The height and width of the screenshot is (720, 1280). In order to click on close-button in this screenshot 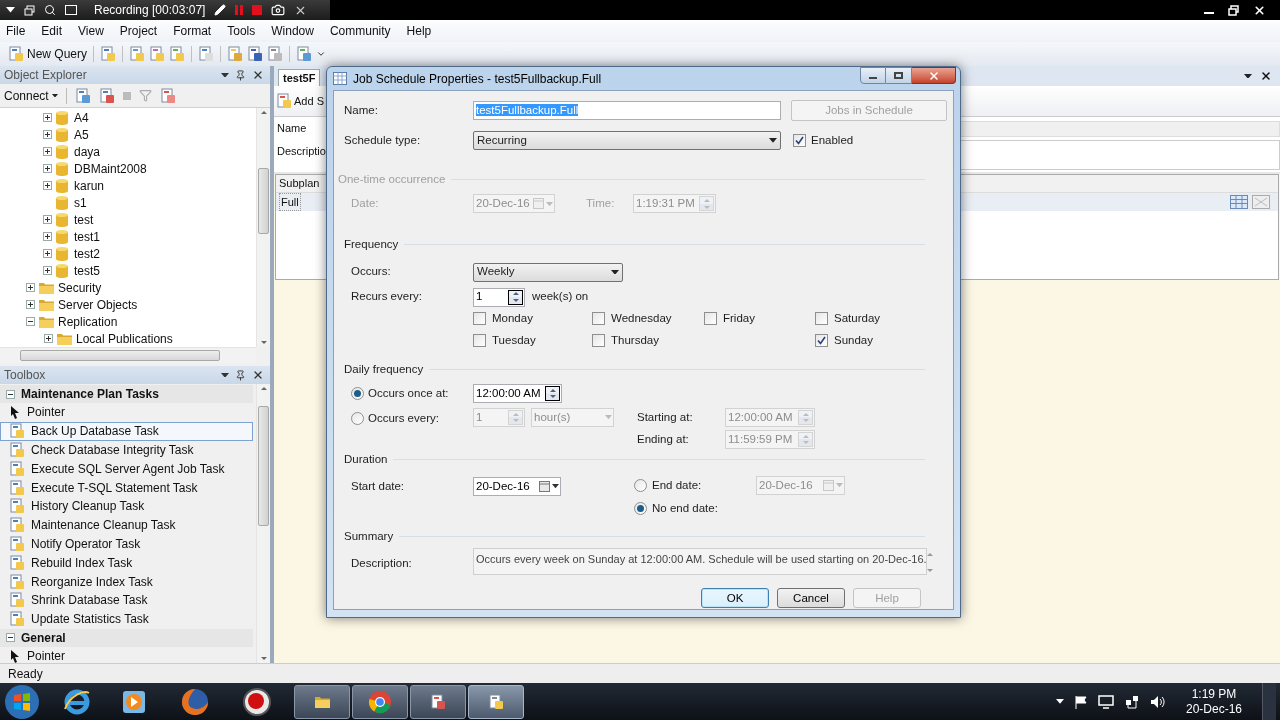, I will do `click(1259, 10)`.